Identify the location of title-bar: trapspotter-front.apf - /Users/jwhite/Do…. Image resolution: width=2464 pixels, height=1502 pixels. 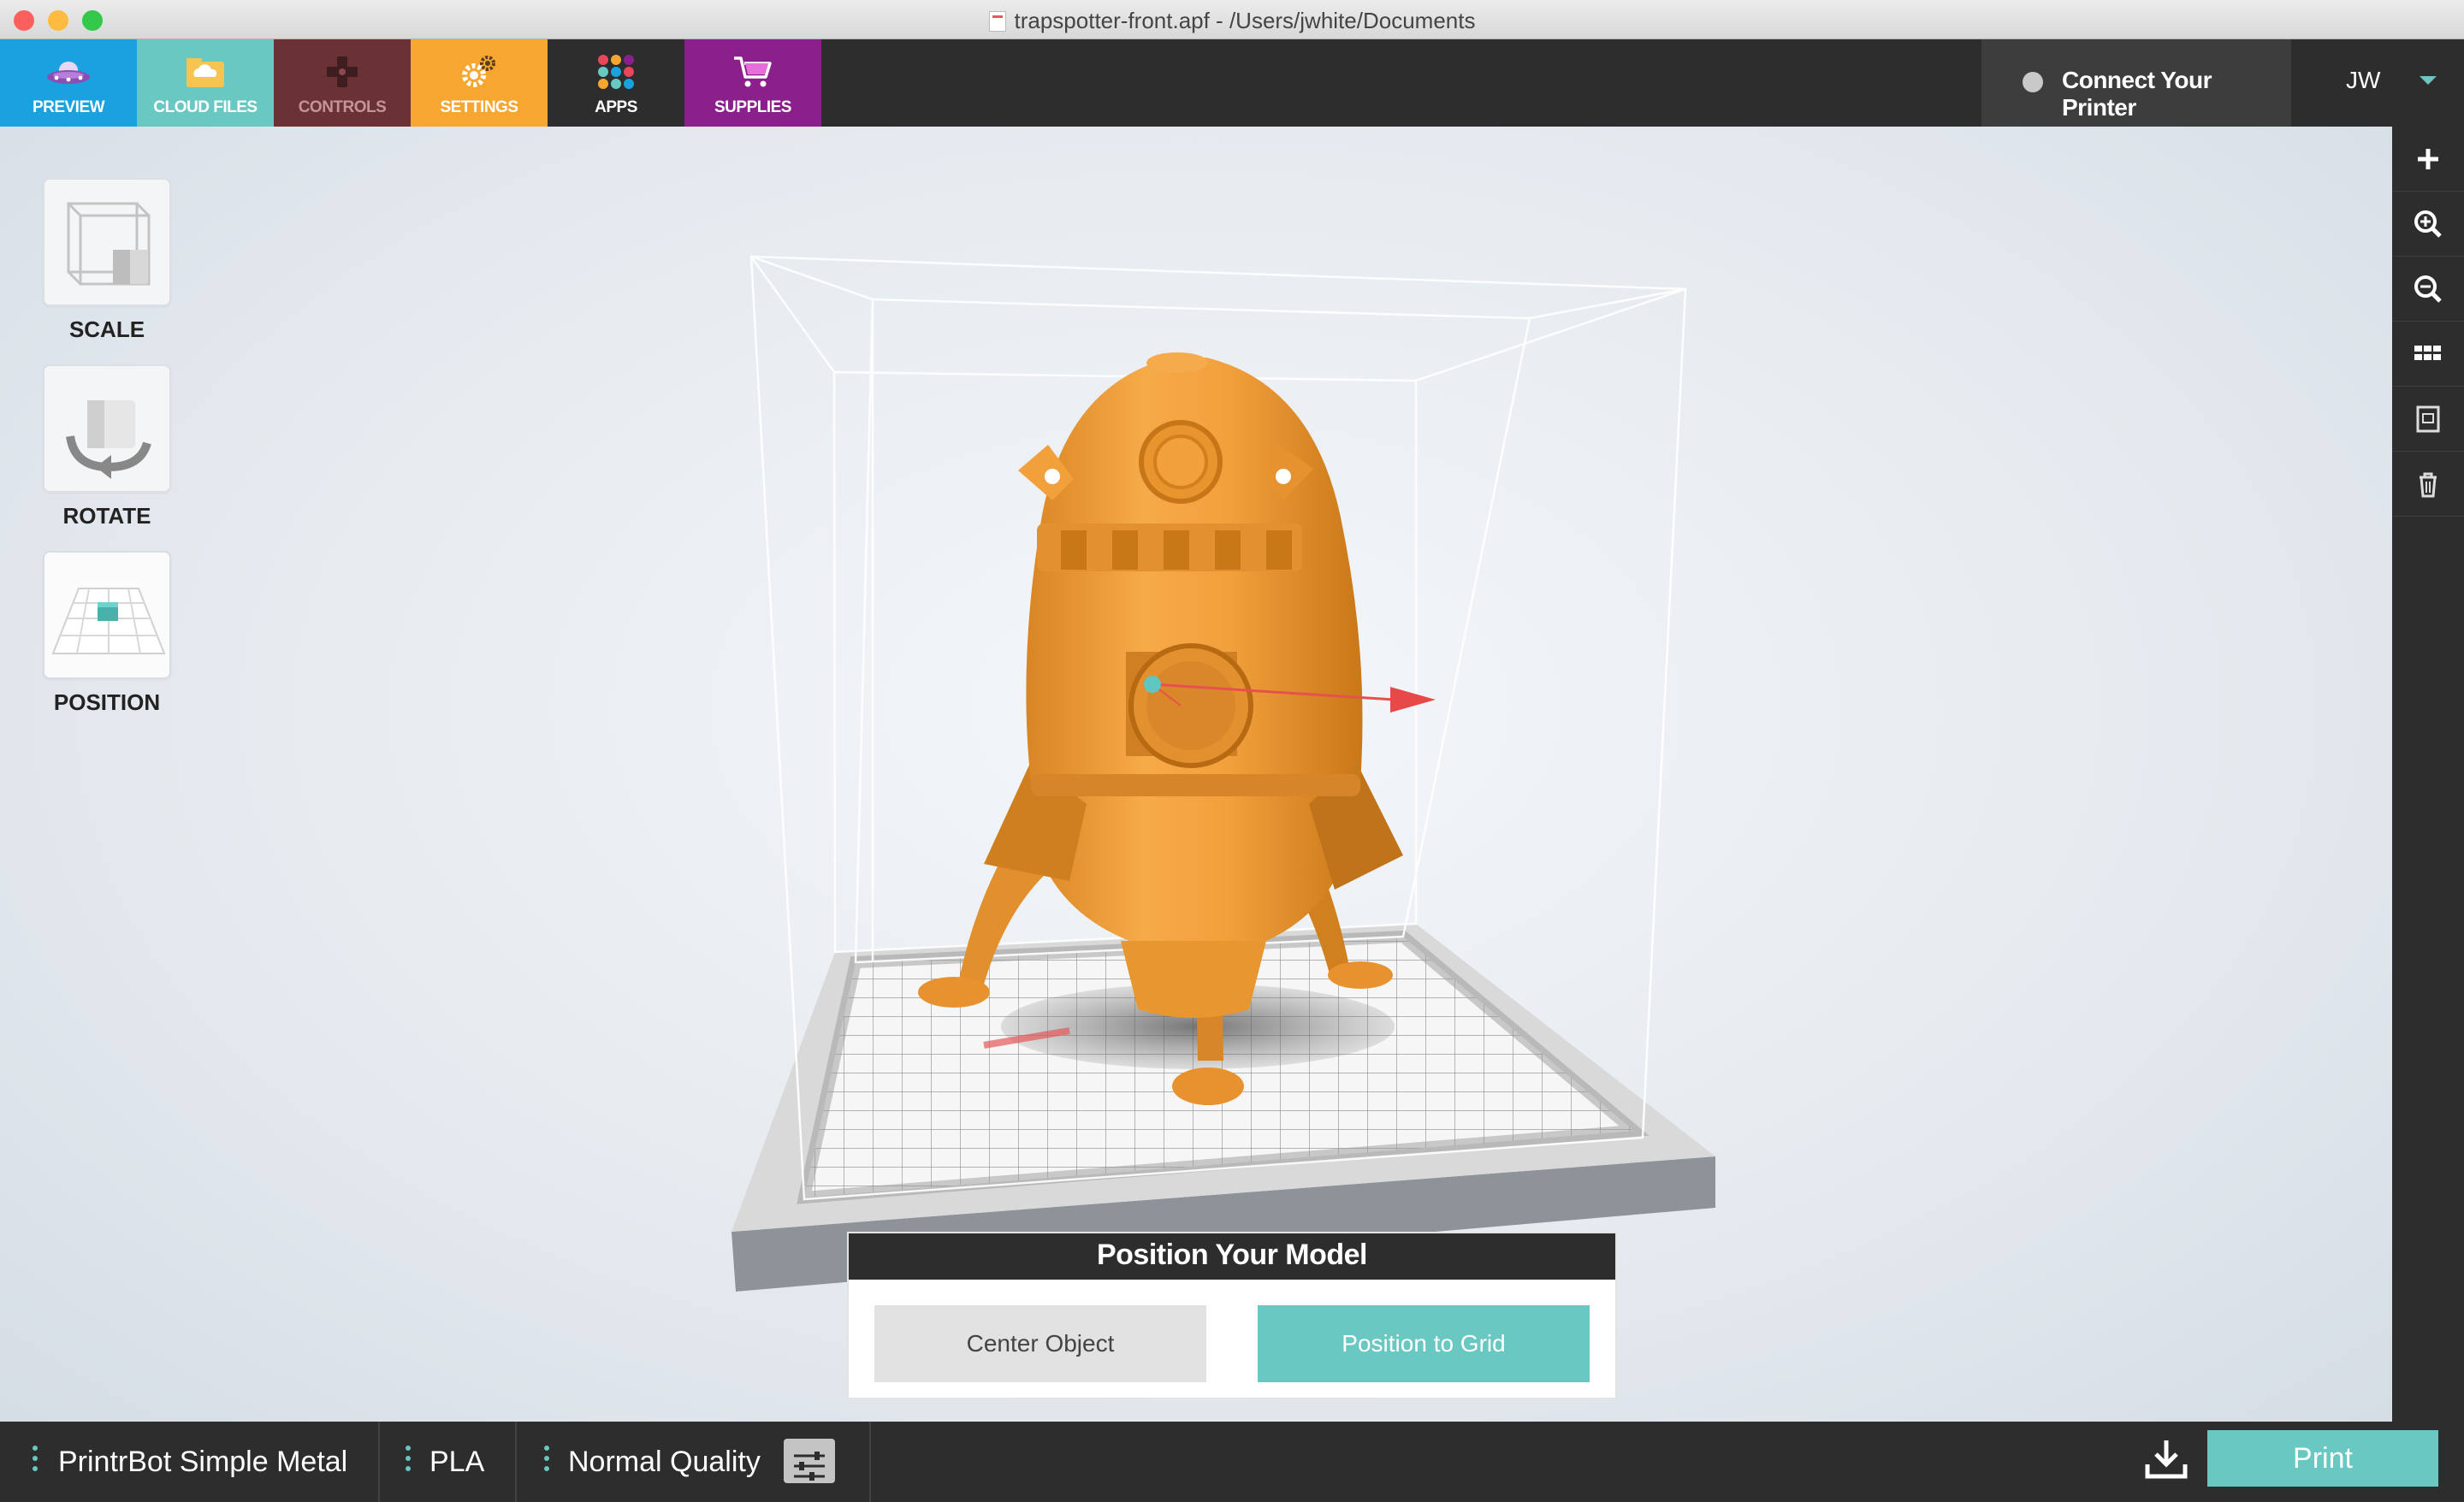
(1232, 19).